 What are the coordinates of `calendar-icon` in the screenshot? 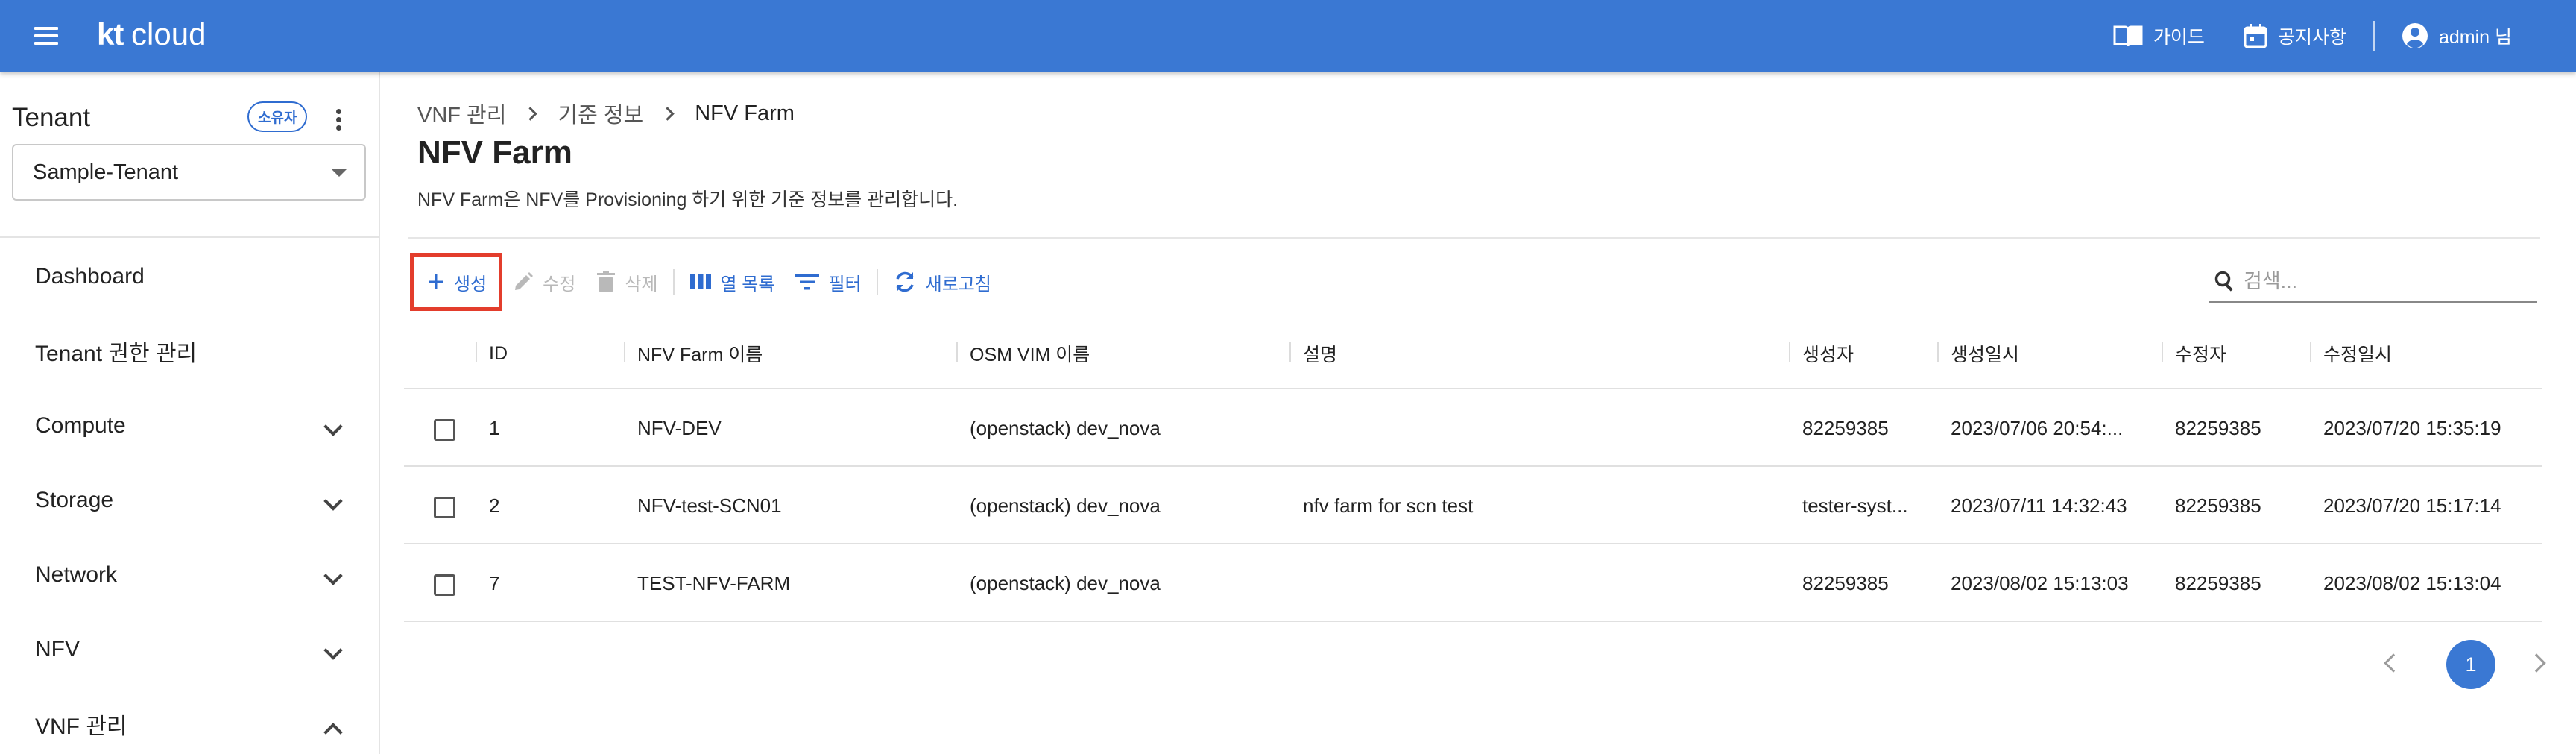 It's located at (2255, 36).